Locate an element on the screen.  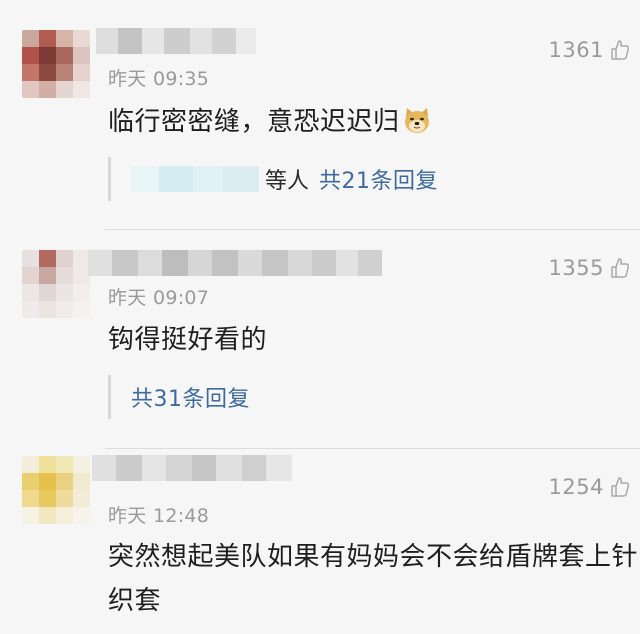
reply-username-blurred is located at coordinates (195, 179).